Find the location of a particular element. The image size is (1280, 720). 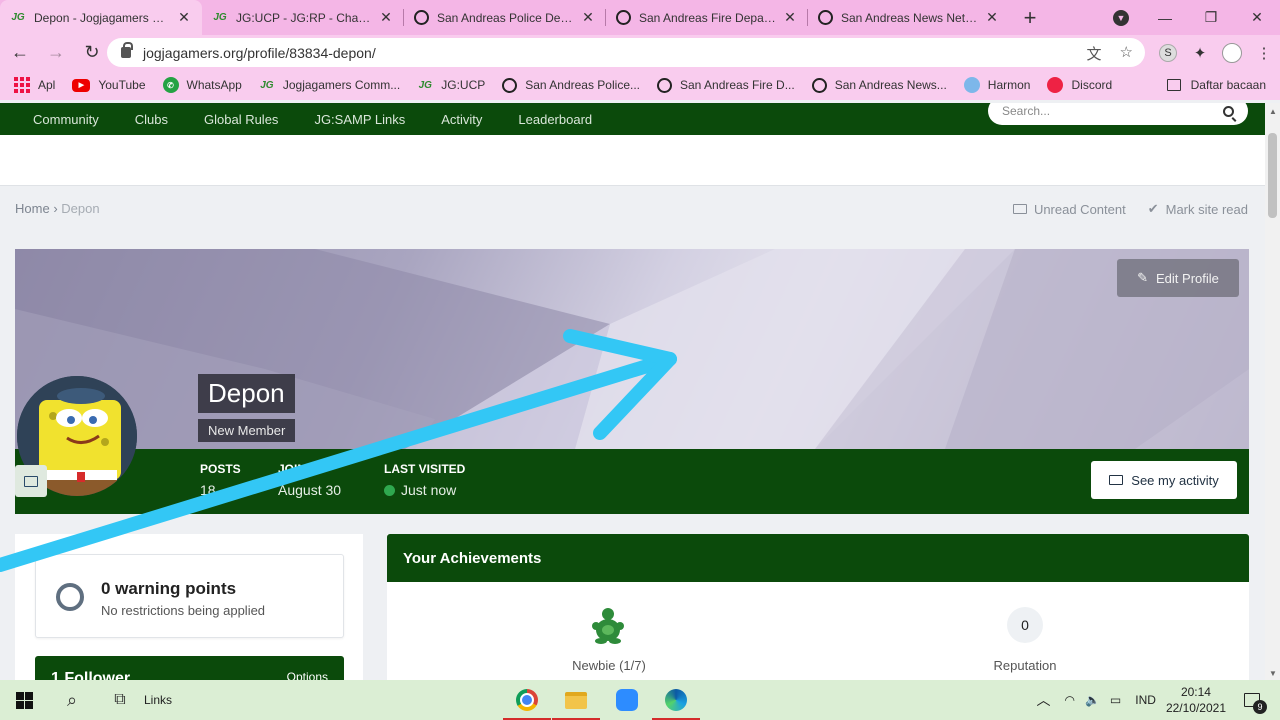

browser-tab-depon: JG Depon - Jogjagamers Community ✕ is located at coordinates (101, 17).